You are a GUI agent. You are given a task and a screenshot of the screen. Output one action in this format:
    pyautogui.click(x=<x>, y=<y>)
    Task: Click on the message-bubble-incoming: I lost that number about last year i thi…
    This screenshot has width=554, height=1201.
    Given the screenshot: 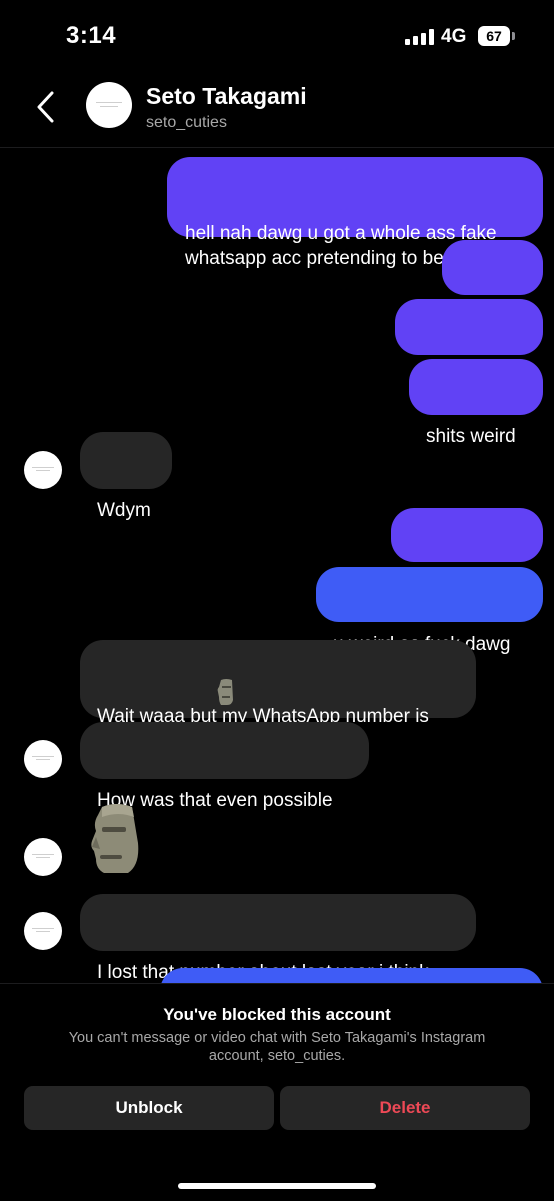 What is the action you would take?
    pyautogui.click(x=278, y=938)
    